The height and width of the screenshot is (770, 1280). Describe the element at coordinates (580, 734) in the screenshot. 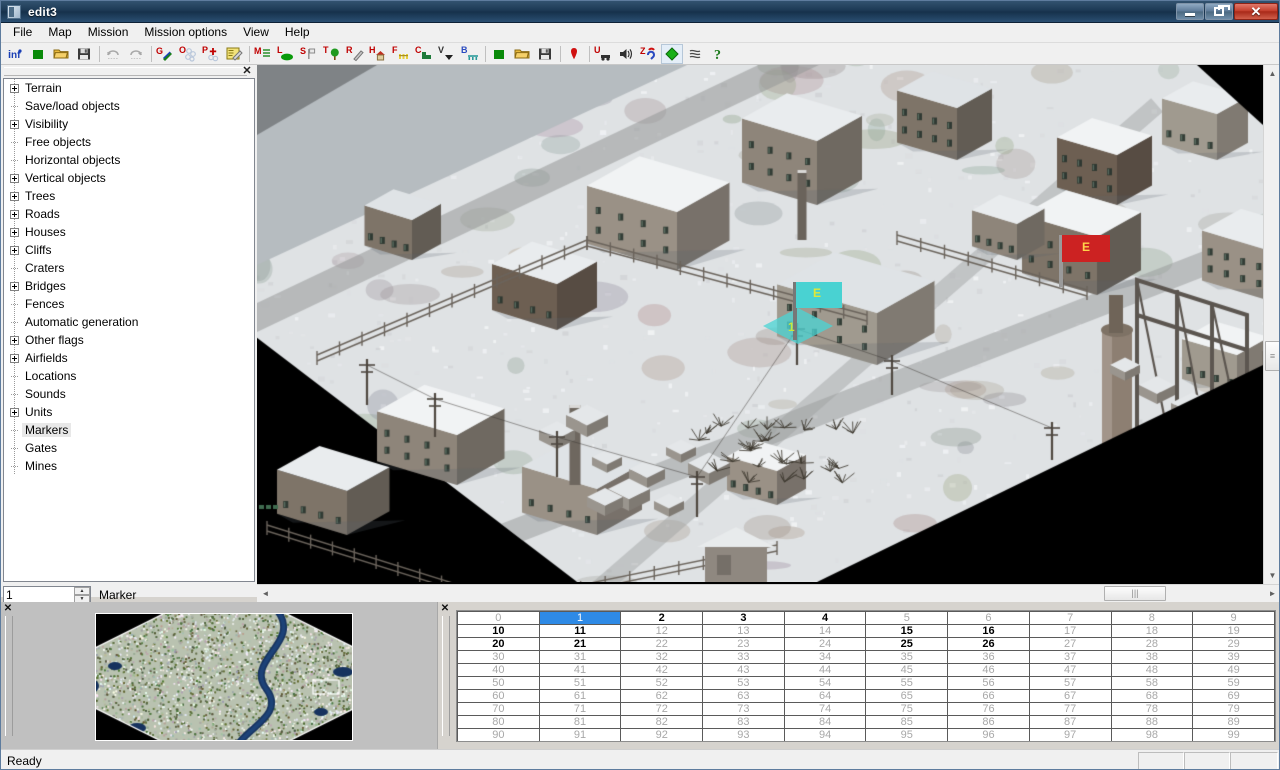

I see `grid-cell: 91` at that location.